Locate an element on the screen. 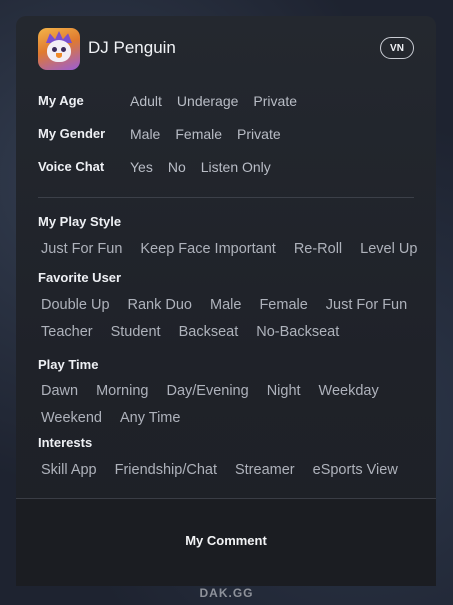 Image resolution: width=453 pixels, height=605 pixels. penguin-app-icon is located at coordinates (59, 49).